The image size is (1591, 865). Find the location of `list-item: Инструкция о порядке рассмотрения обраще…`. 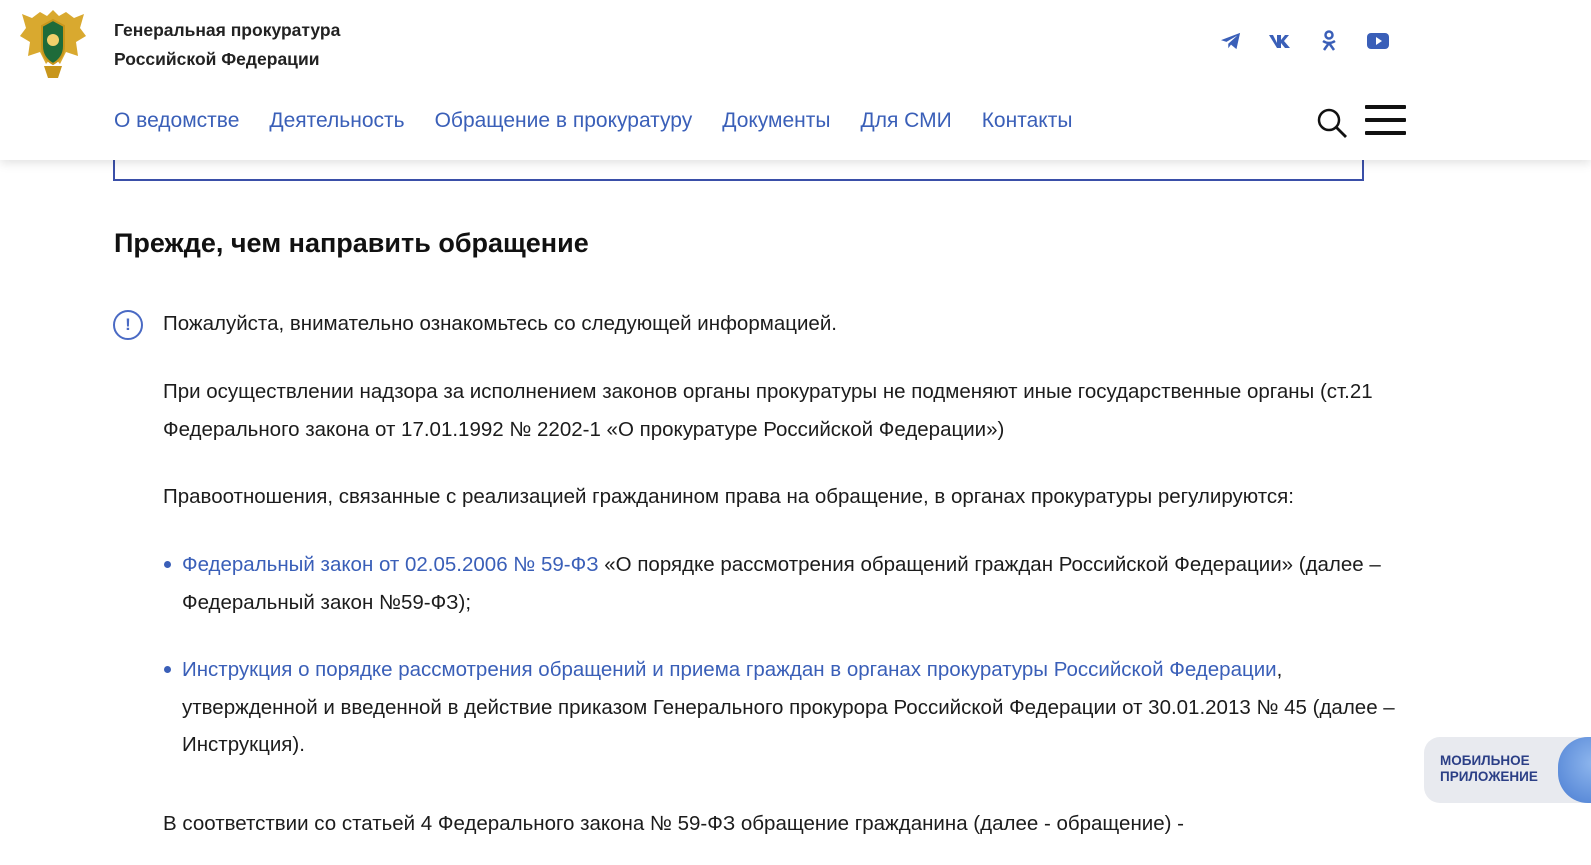

list-item: Инструкция о порядке рассмотрения обраще… is located at coordinates (793, 707).